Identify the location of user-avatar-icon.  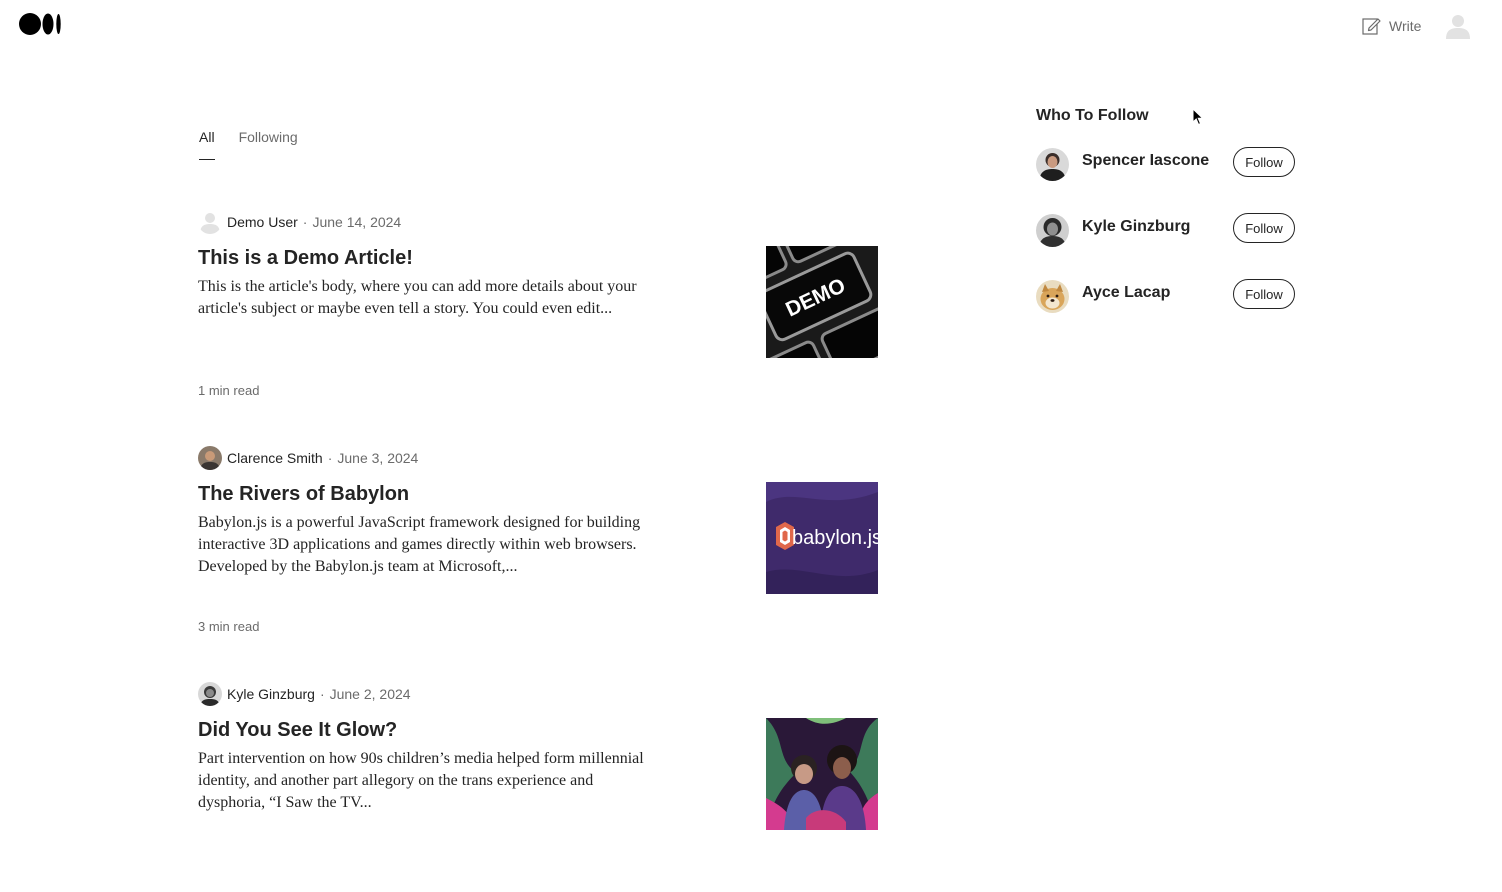
(1458, 26).